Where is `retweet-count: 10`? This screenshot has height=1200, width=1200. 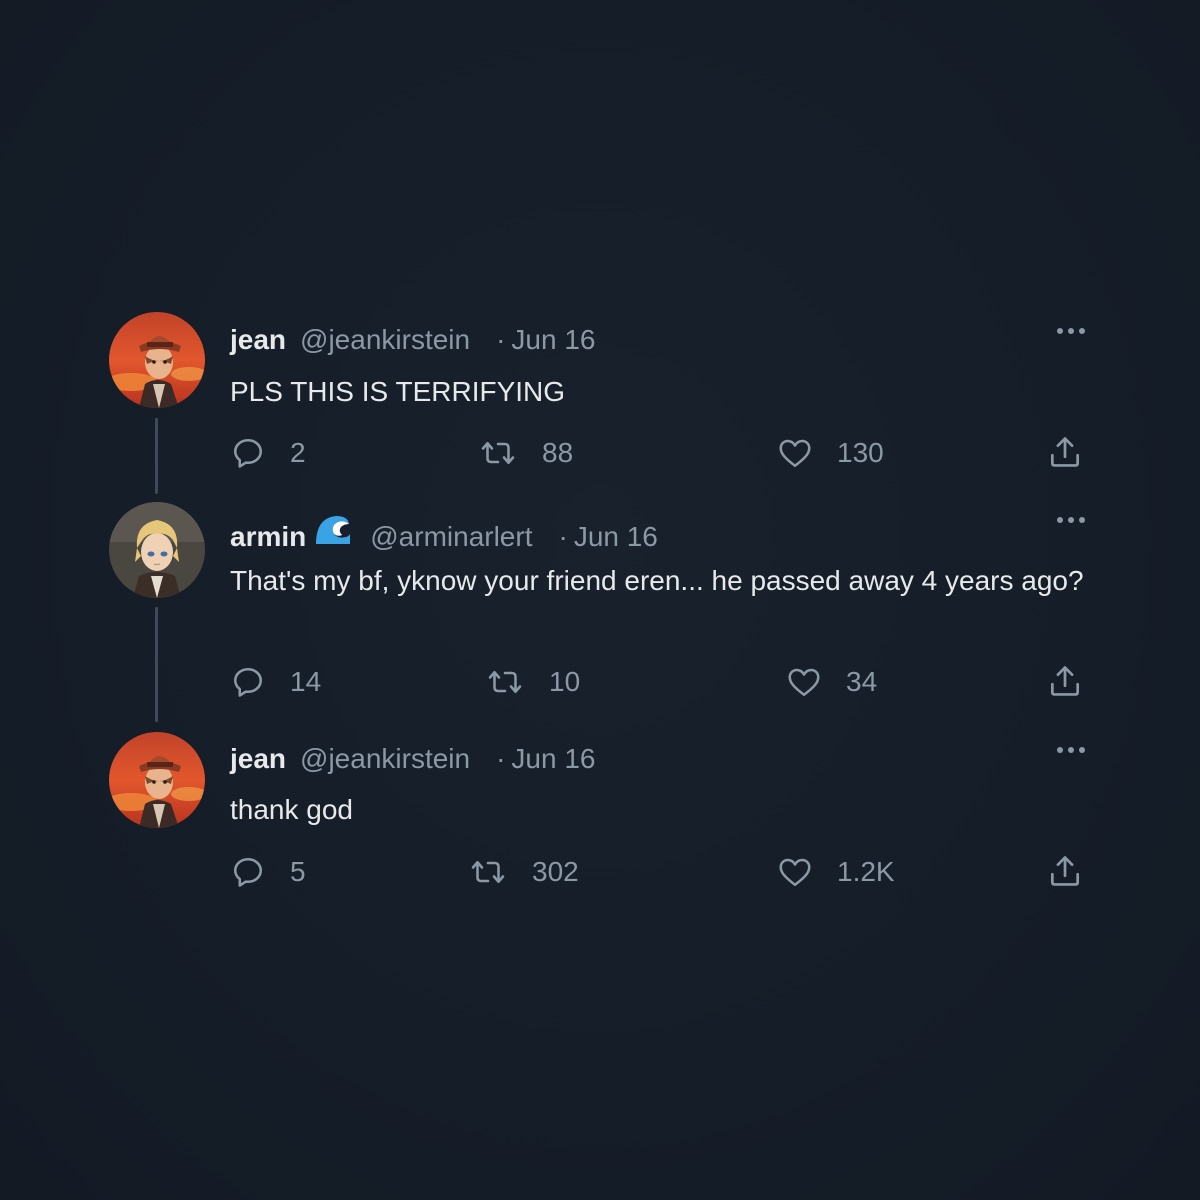
retweet-count: 10 is located at coordinates (565, 681).